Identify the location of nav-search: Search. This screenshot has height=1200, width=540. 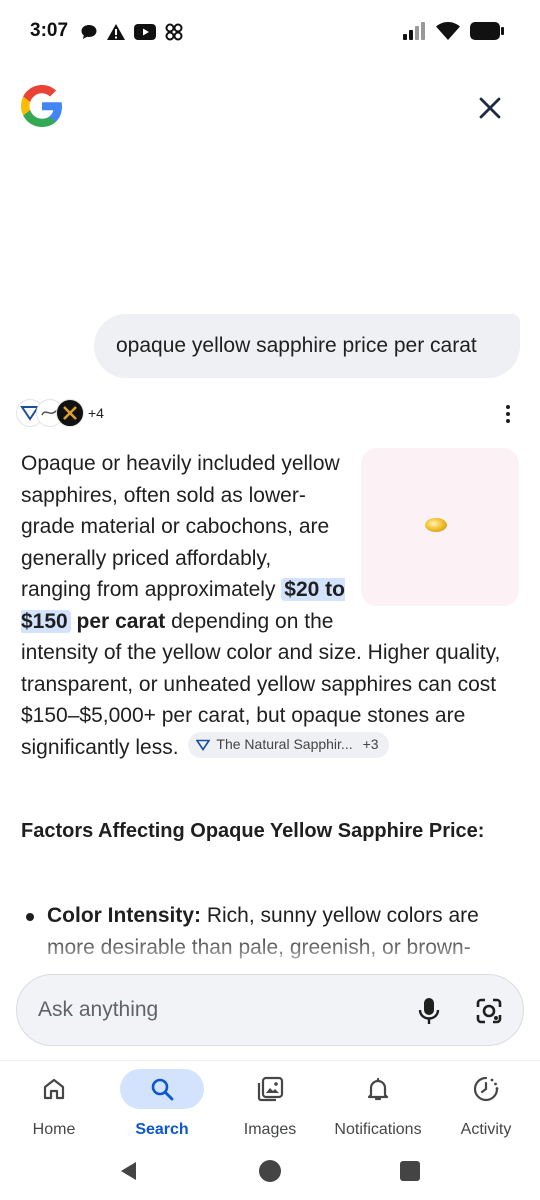
(162, 1105).